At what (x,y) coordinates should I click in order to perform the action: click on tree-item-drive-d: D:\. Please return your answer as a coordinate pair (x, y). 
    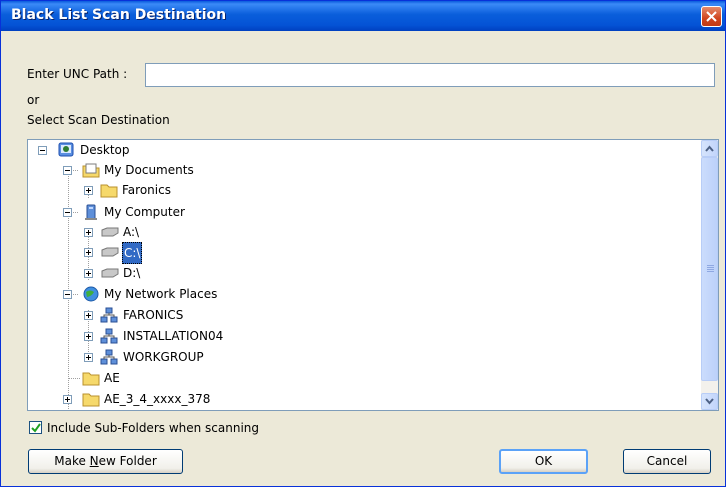
    Looking at the image, I should click on (178, 273).